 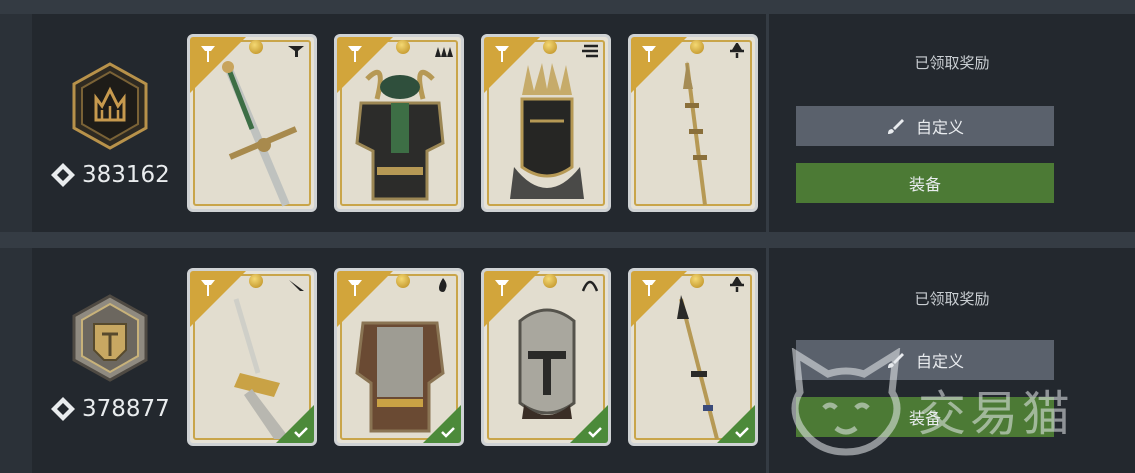 I want to click on sword-icon, so click(x=260, y=134).